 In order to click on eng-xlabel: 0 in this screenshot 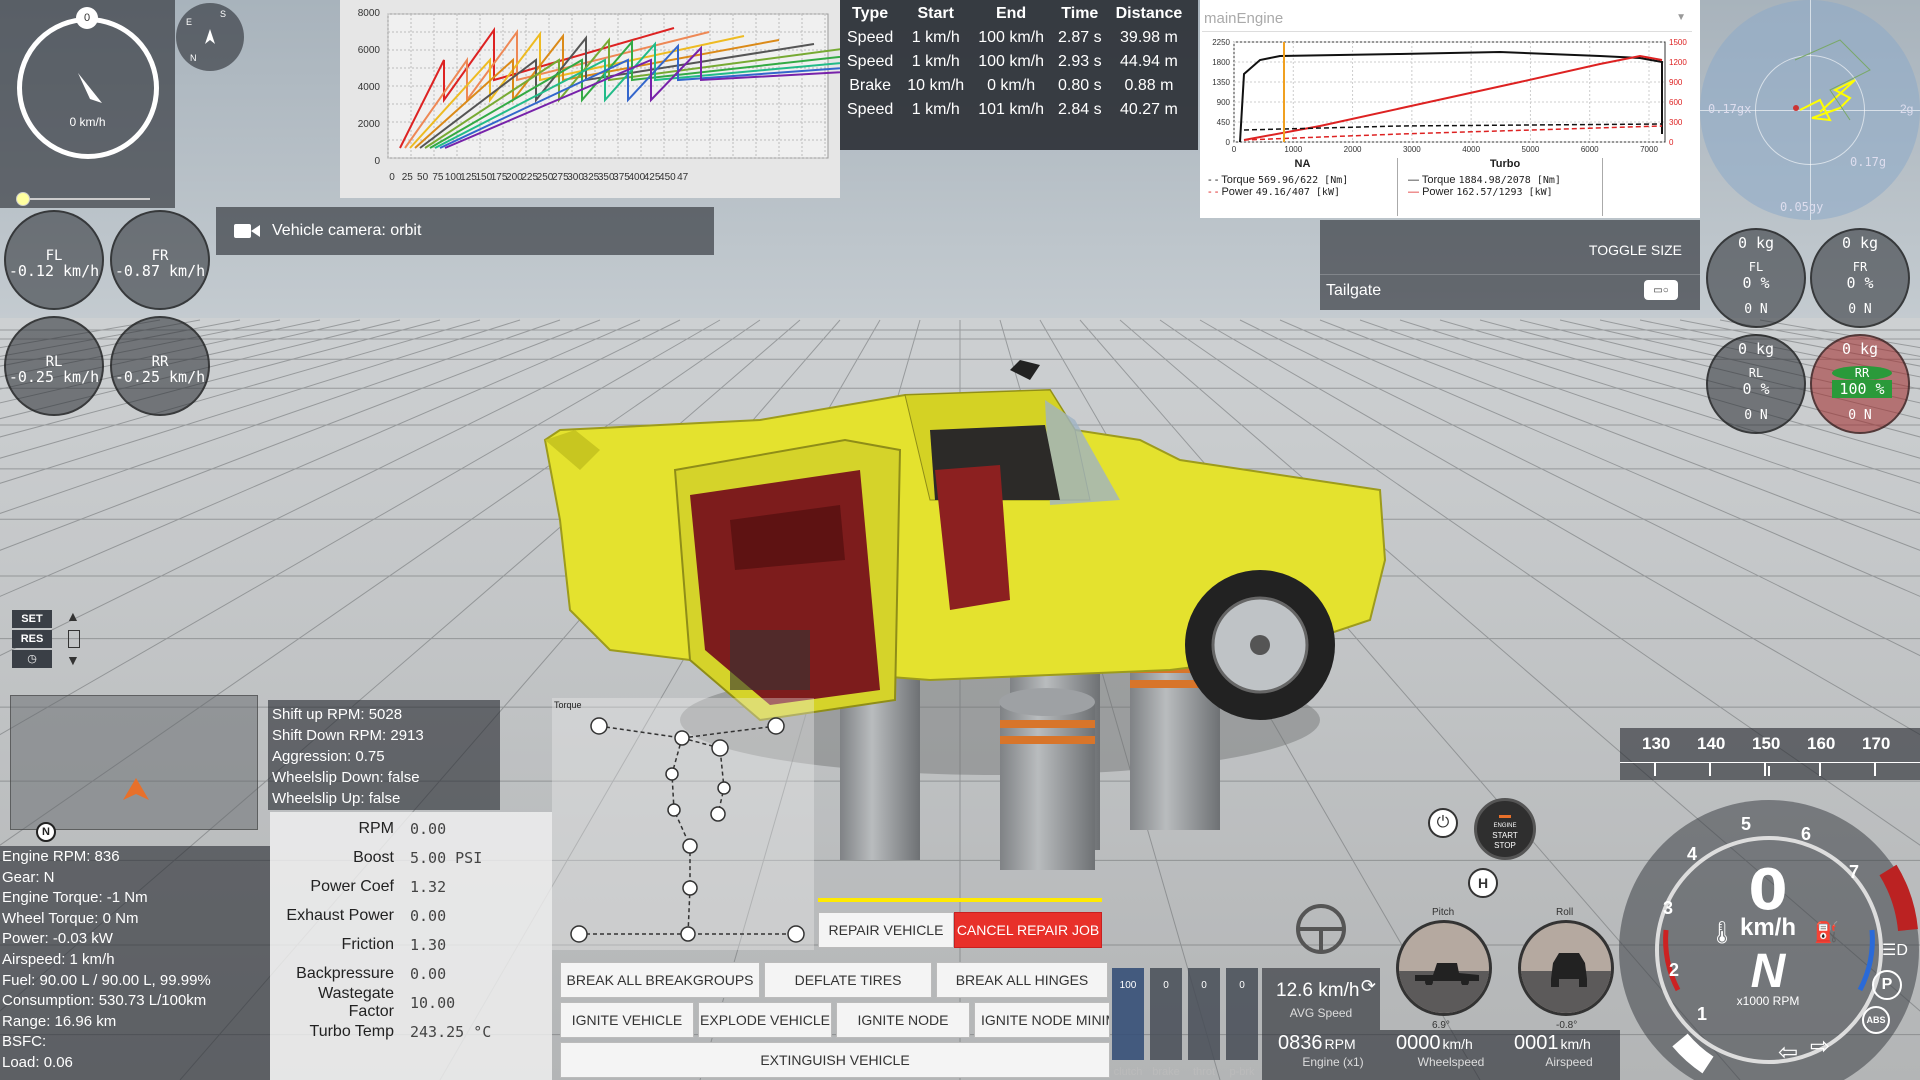, I will do `click(1234, 149)`.